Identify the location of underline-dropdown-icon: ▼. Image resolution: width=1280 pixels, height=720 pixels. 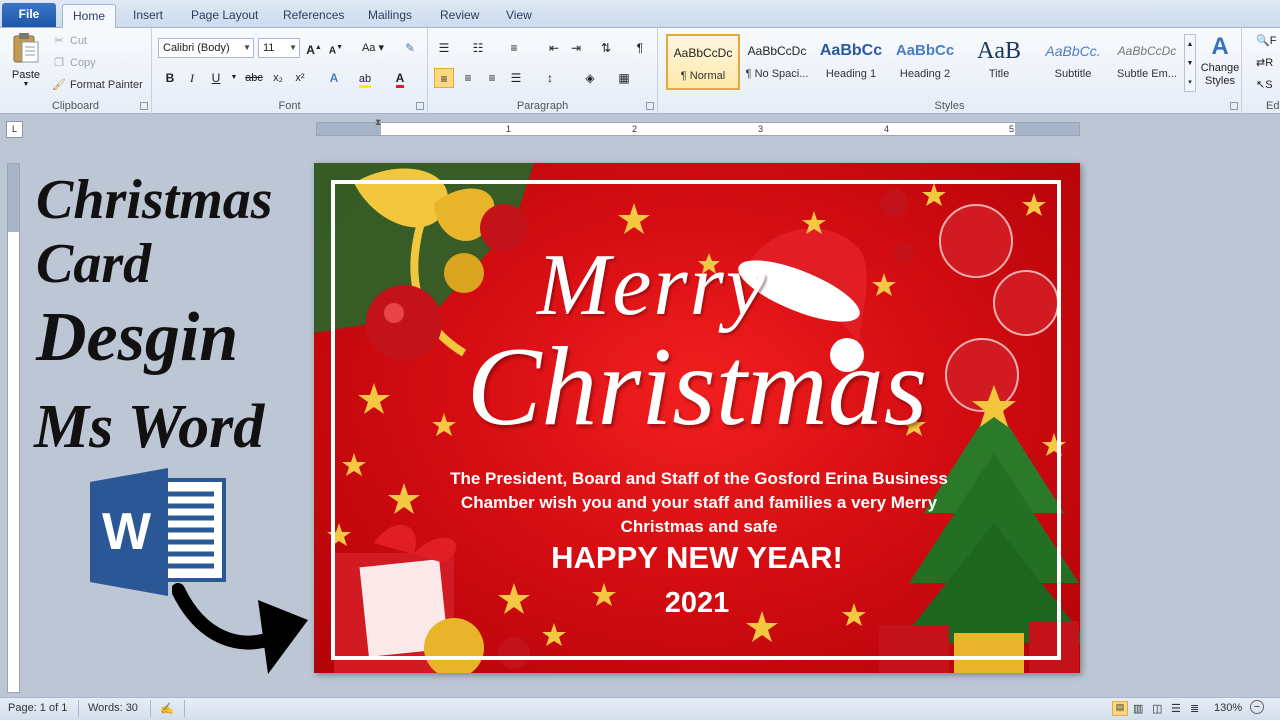
(234, 78).